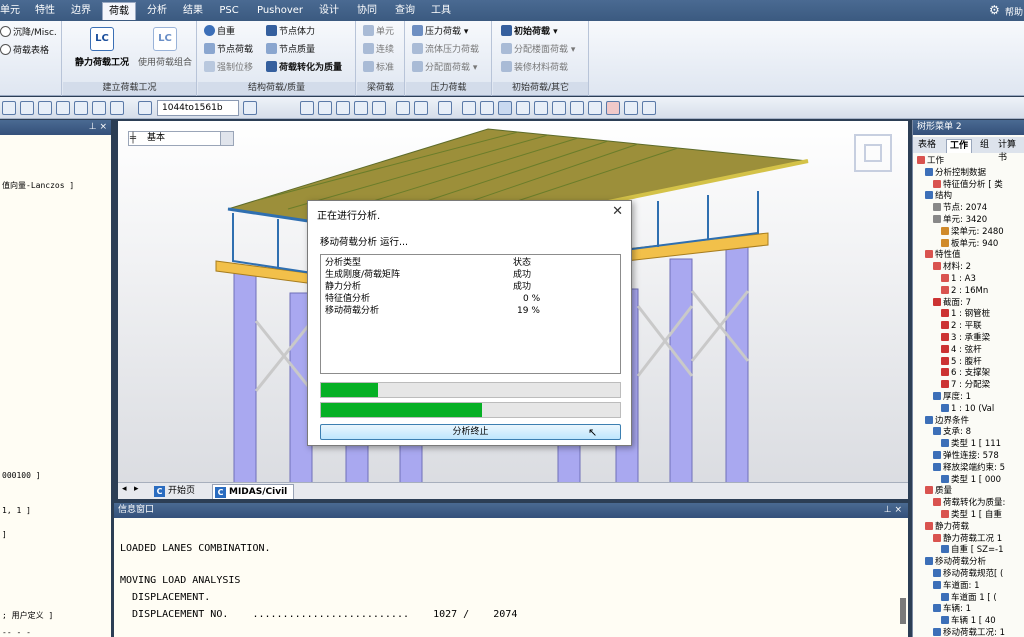  I want to click on help-menu: 帮助, so click(1014, 11).